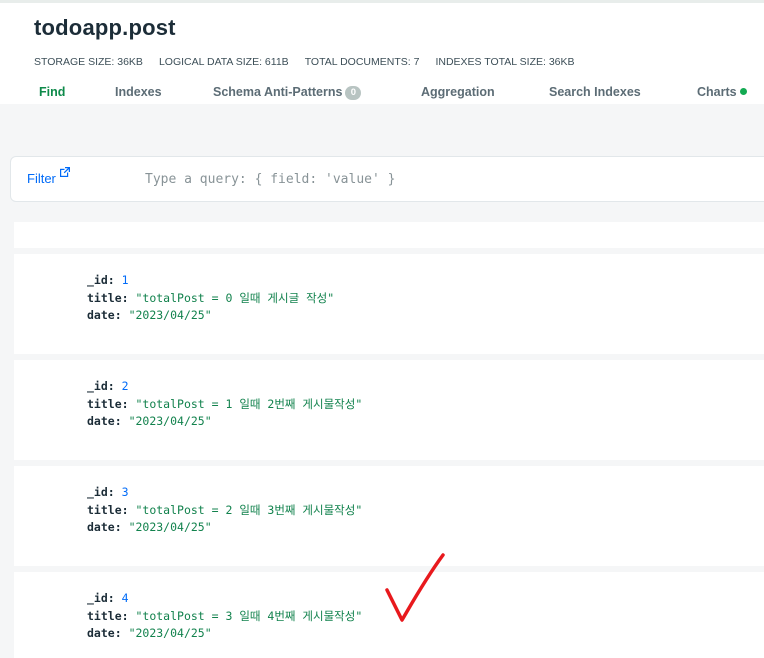  I want to click on tab-schema-anti-patterns: Schema Anti-Patterns 0, so click(287, 92).